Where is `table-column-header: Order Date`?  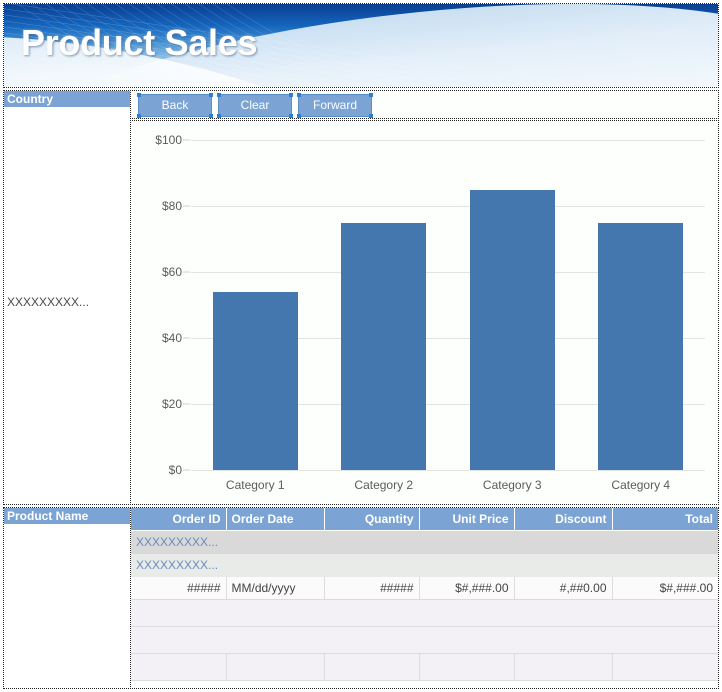
table-column-header: Order Date is located at coordinates (275, 519).